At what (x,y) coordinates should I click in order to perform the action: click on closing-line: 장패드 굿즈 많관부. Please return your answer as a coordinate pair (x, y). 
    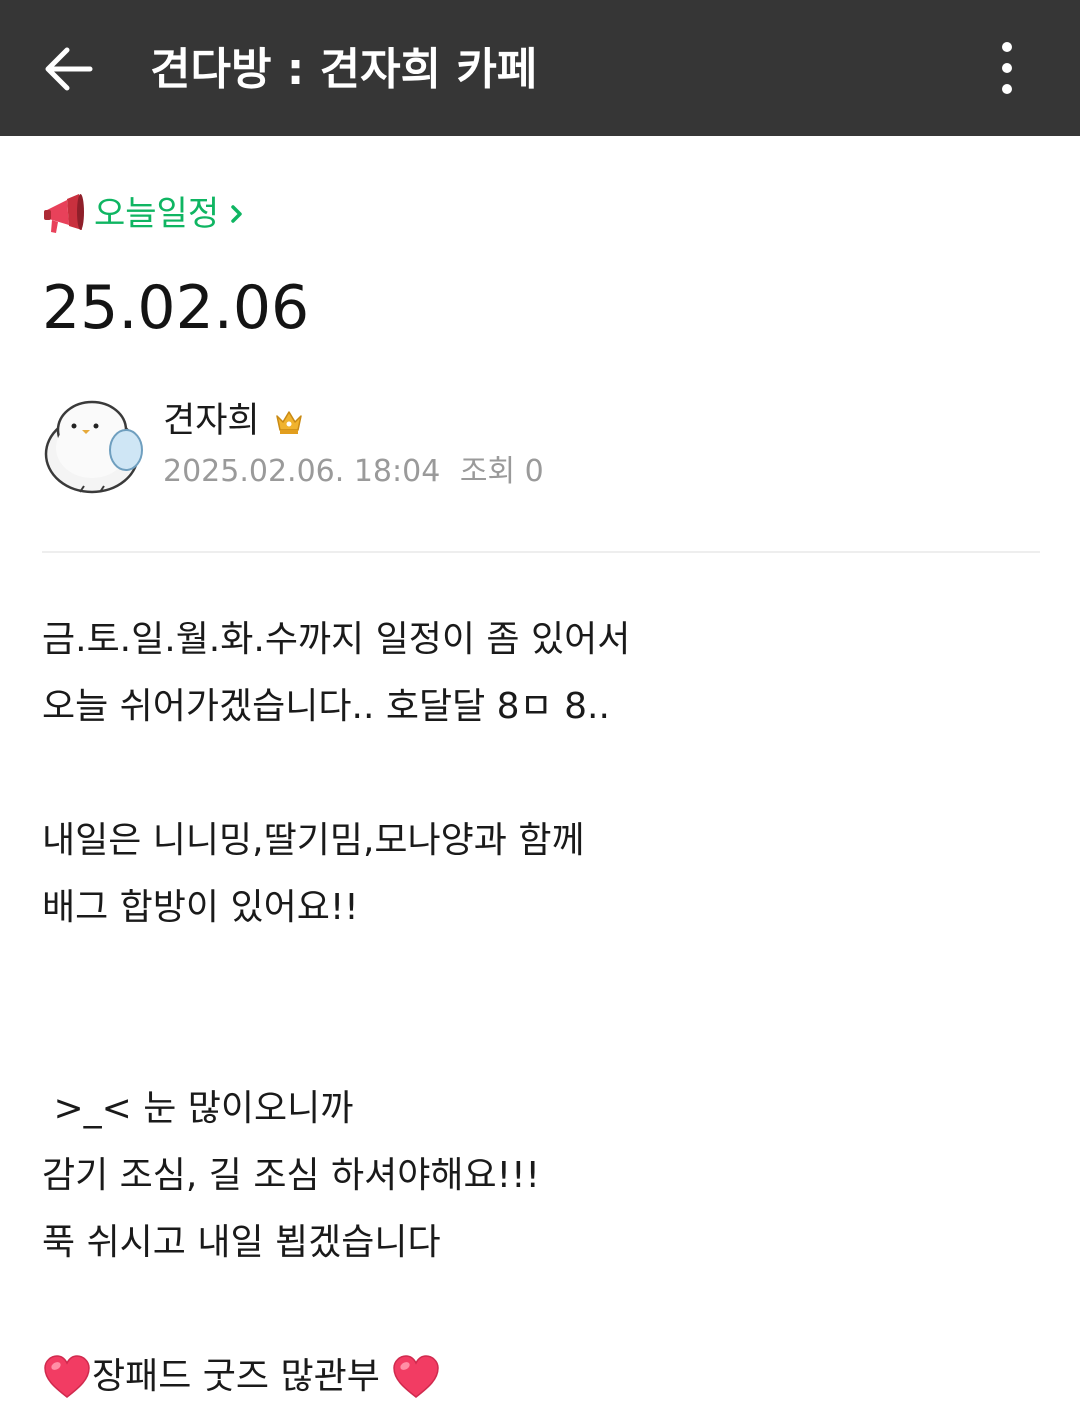
    Looking at the image, I should click on (541, 1376).